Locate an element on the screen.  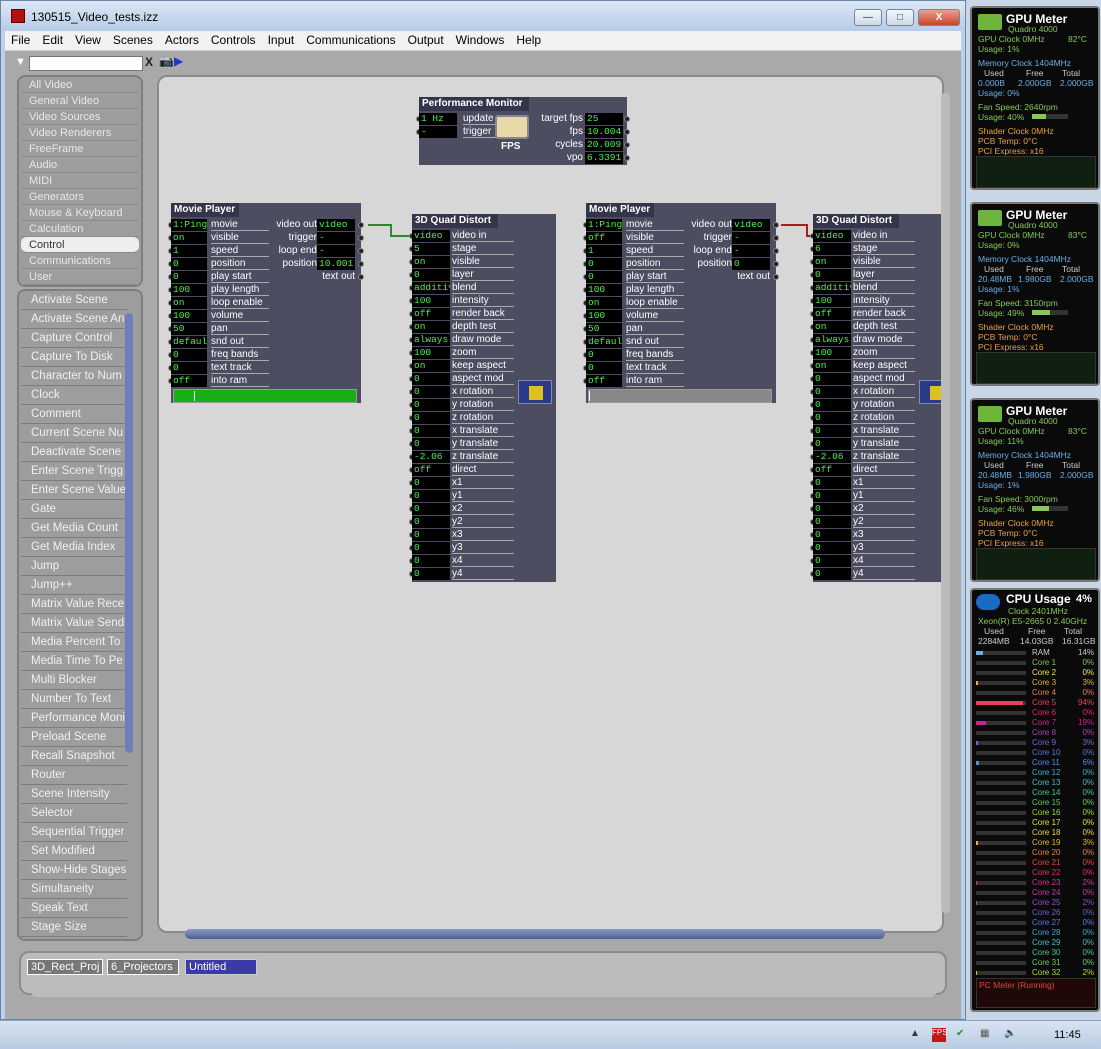
category-item: User is located at coordinates (80, 277).